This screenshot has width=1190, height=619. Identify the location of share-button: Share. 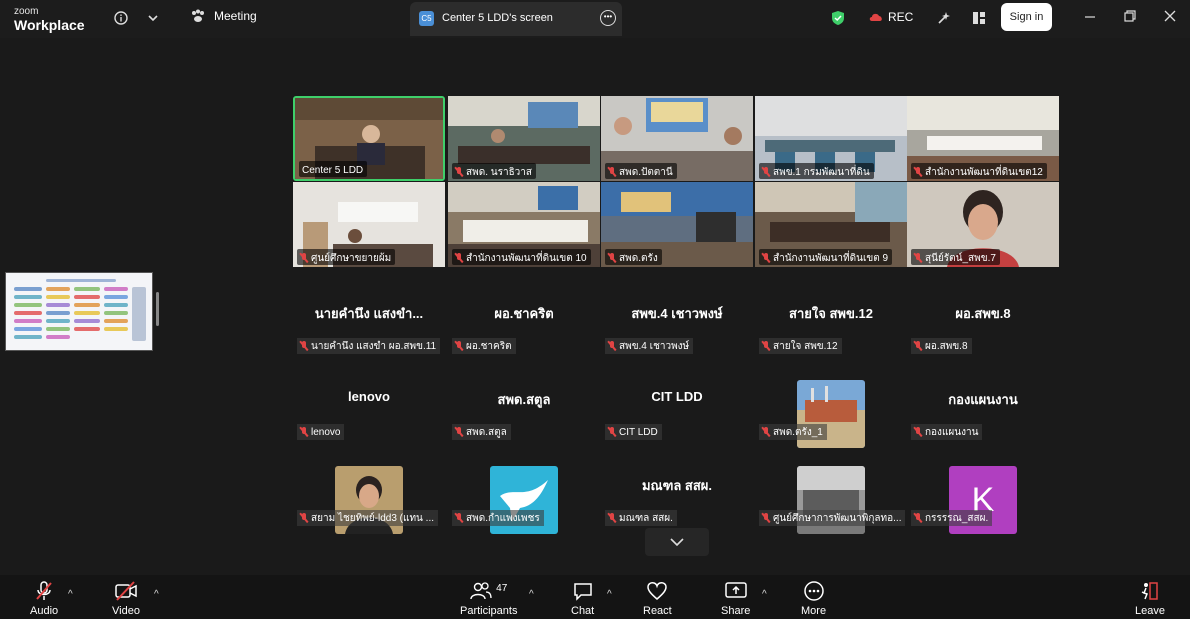
(735, 598).